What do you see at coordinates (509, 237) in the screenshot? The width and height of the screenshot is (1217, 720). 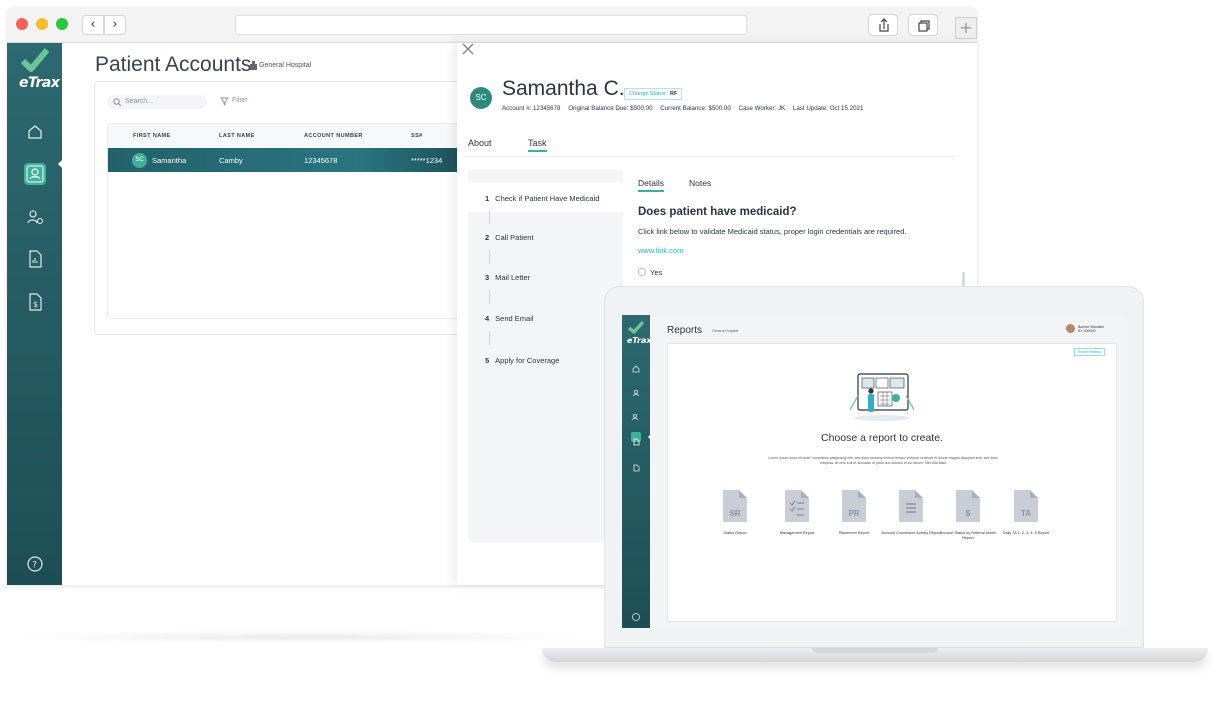 I see `task-item-2: 2 Call Patient` at bounding box center [509, 237].